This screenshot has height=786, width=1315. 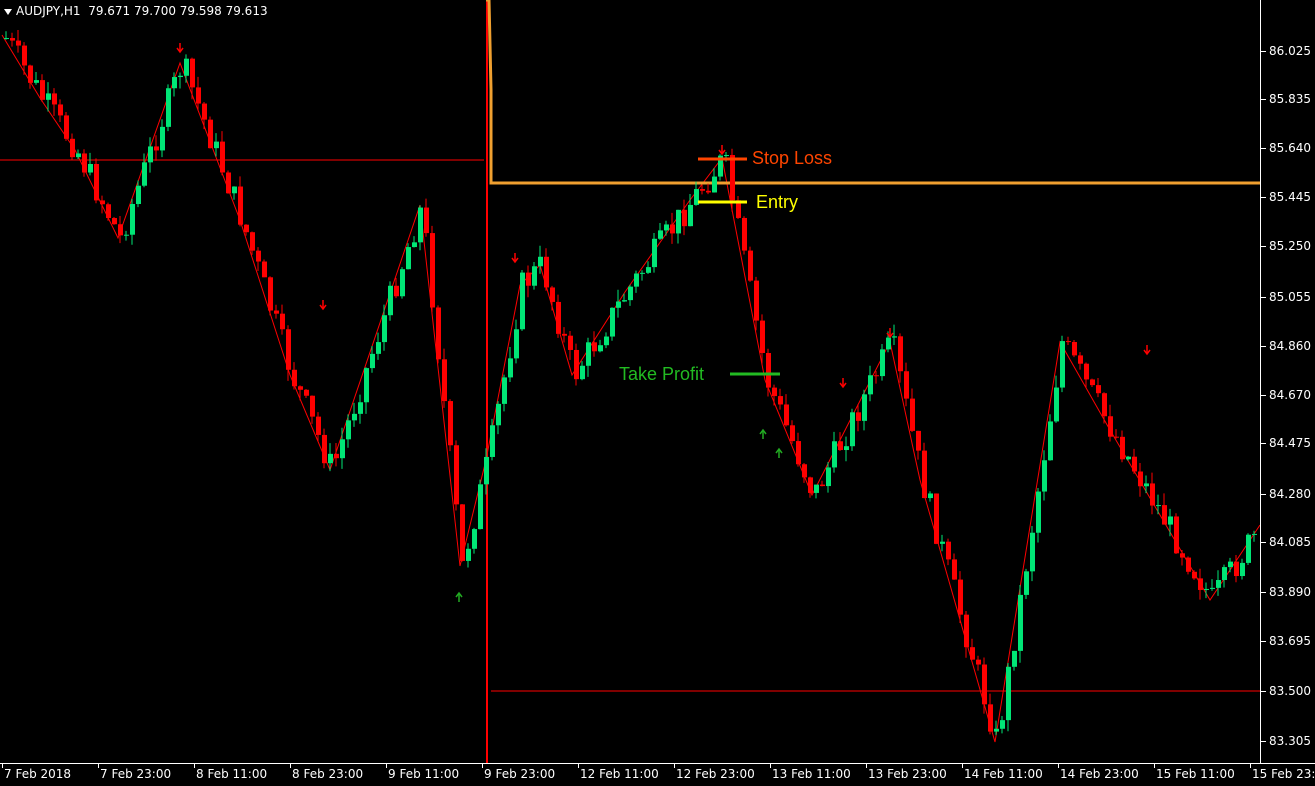 I want to click on entry-label: Entry, so click(x=777, y=202).